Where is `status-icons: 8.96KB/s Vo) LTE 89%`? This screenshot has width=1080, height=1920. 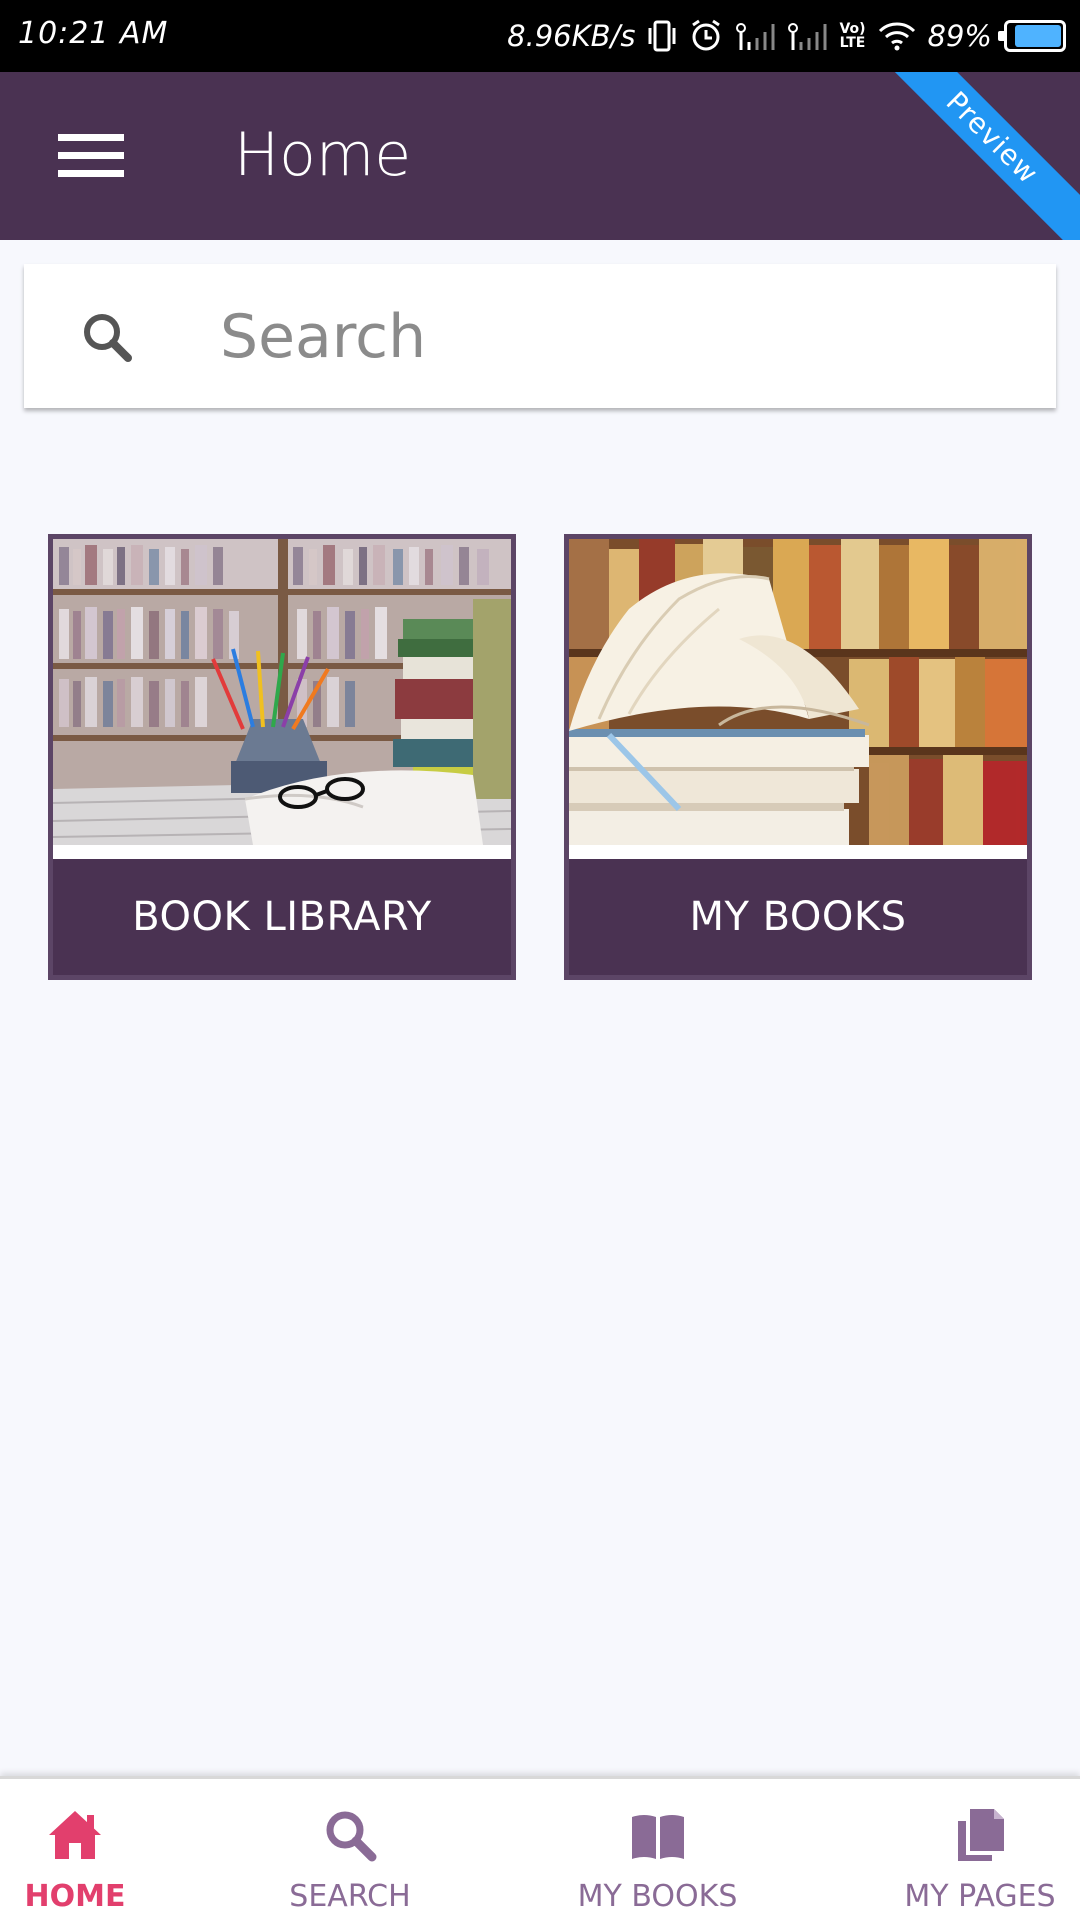 status-icons: 8.96KB/s Vo) LTE 89% is located at coordinates (786, 36).